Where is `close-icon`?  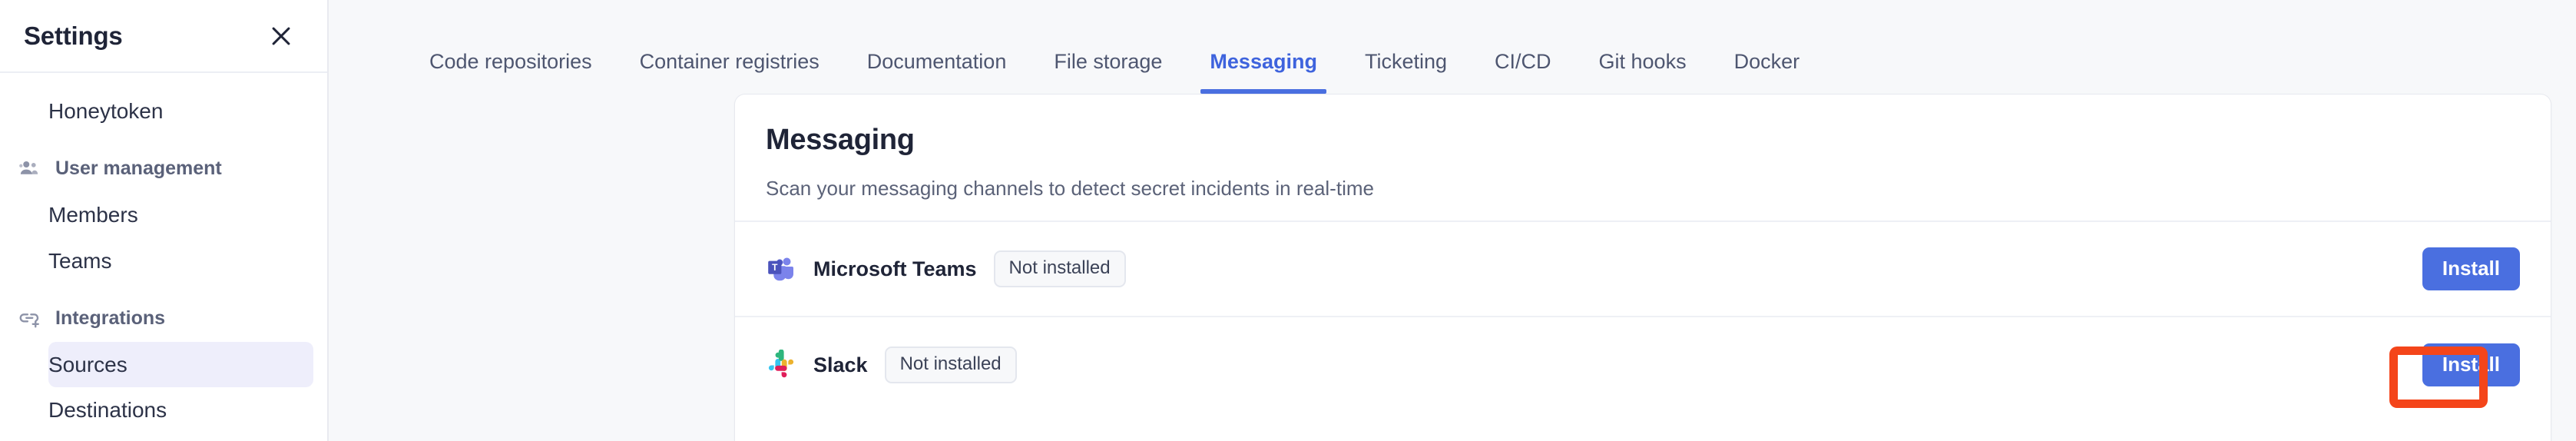
close-icon is located at coordinates (281, 36).